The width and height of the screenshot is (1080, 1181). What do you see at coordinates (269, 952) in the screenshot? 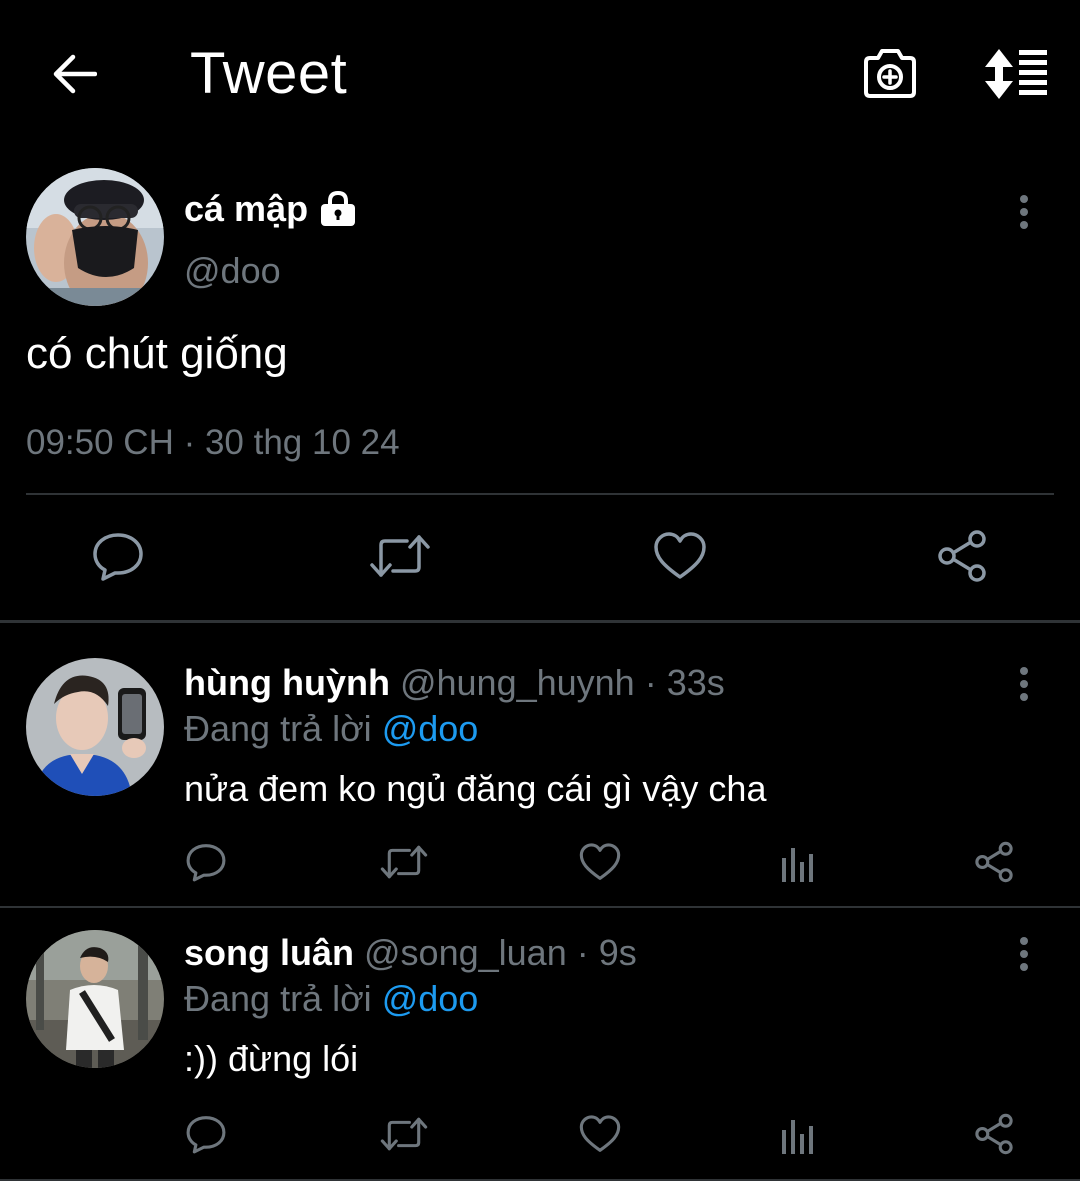
I see `display-name: song luân` at bounding box center [269, 952].